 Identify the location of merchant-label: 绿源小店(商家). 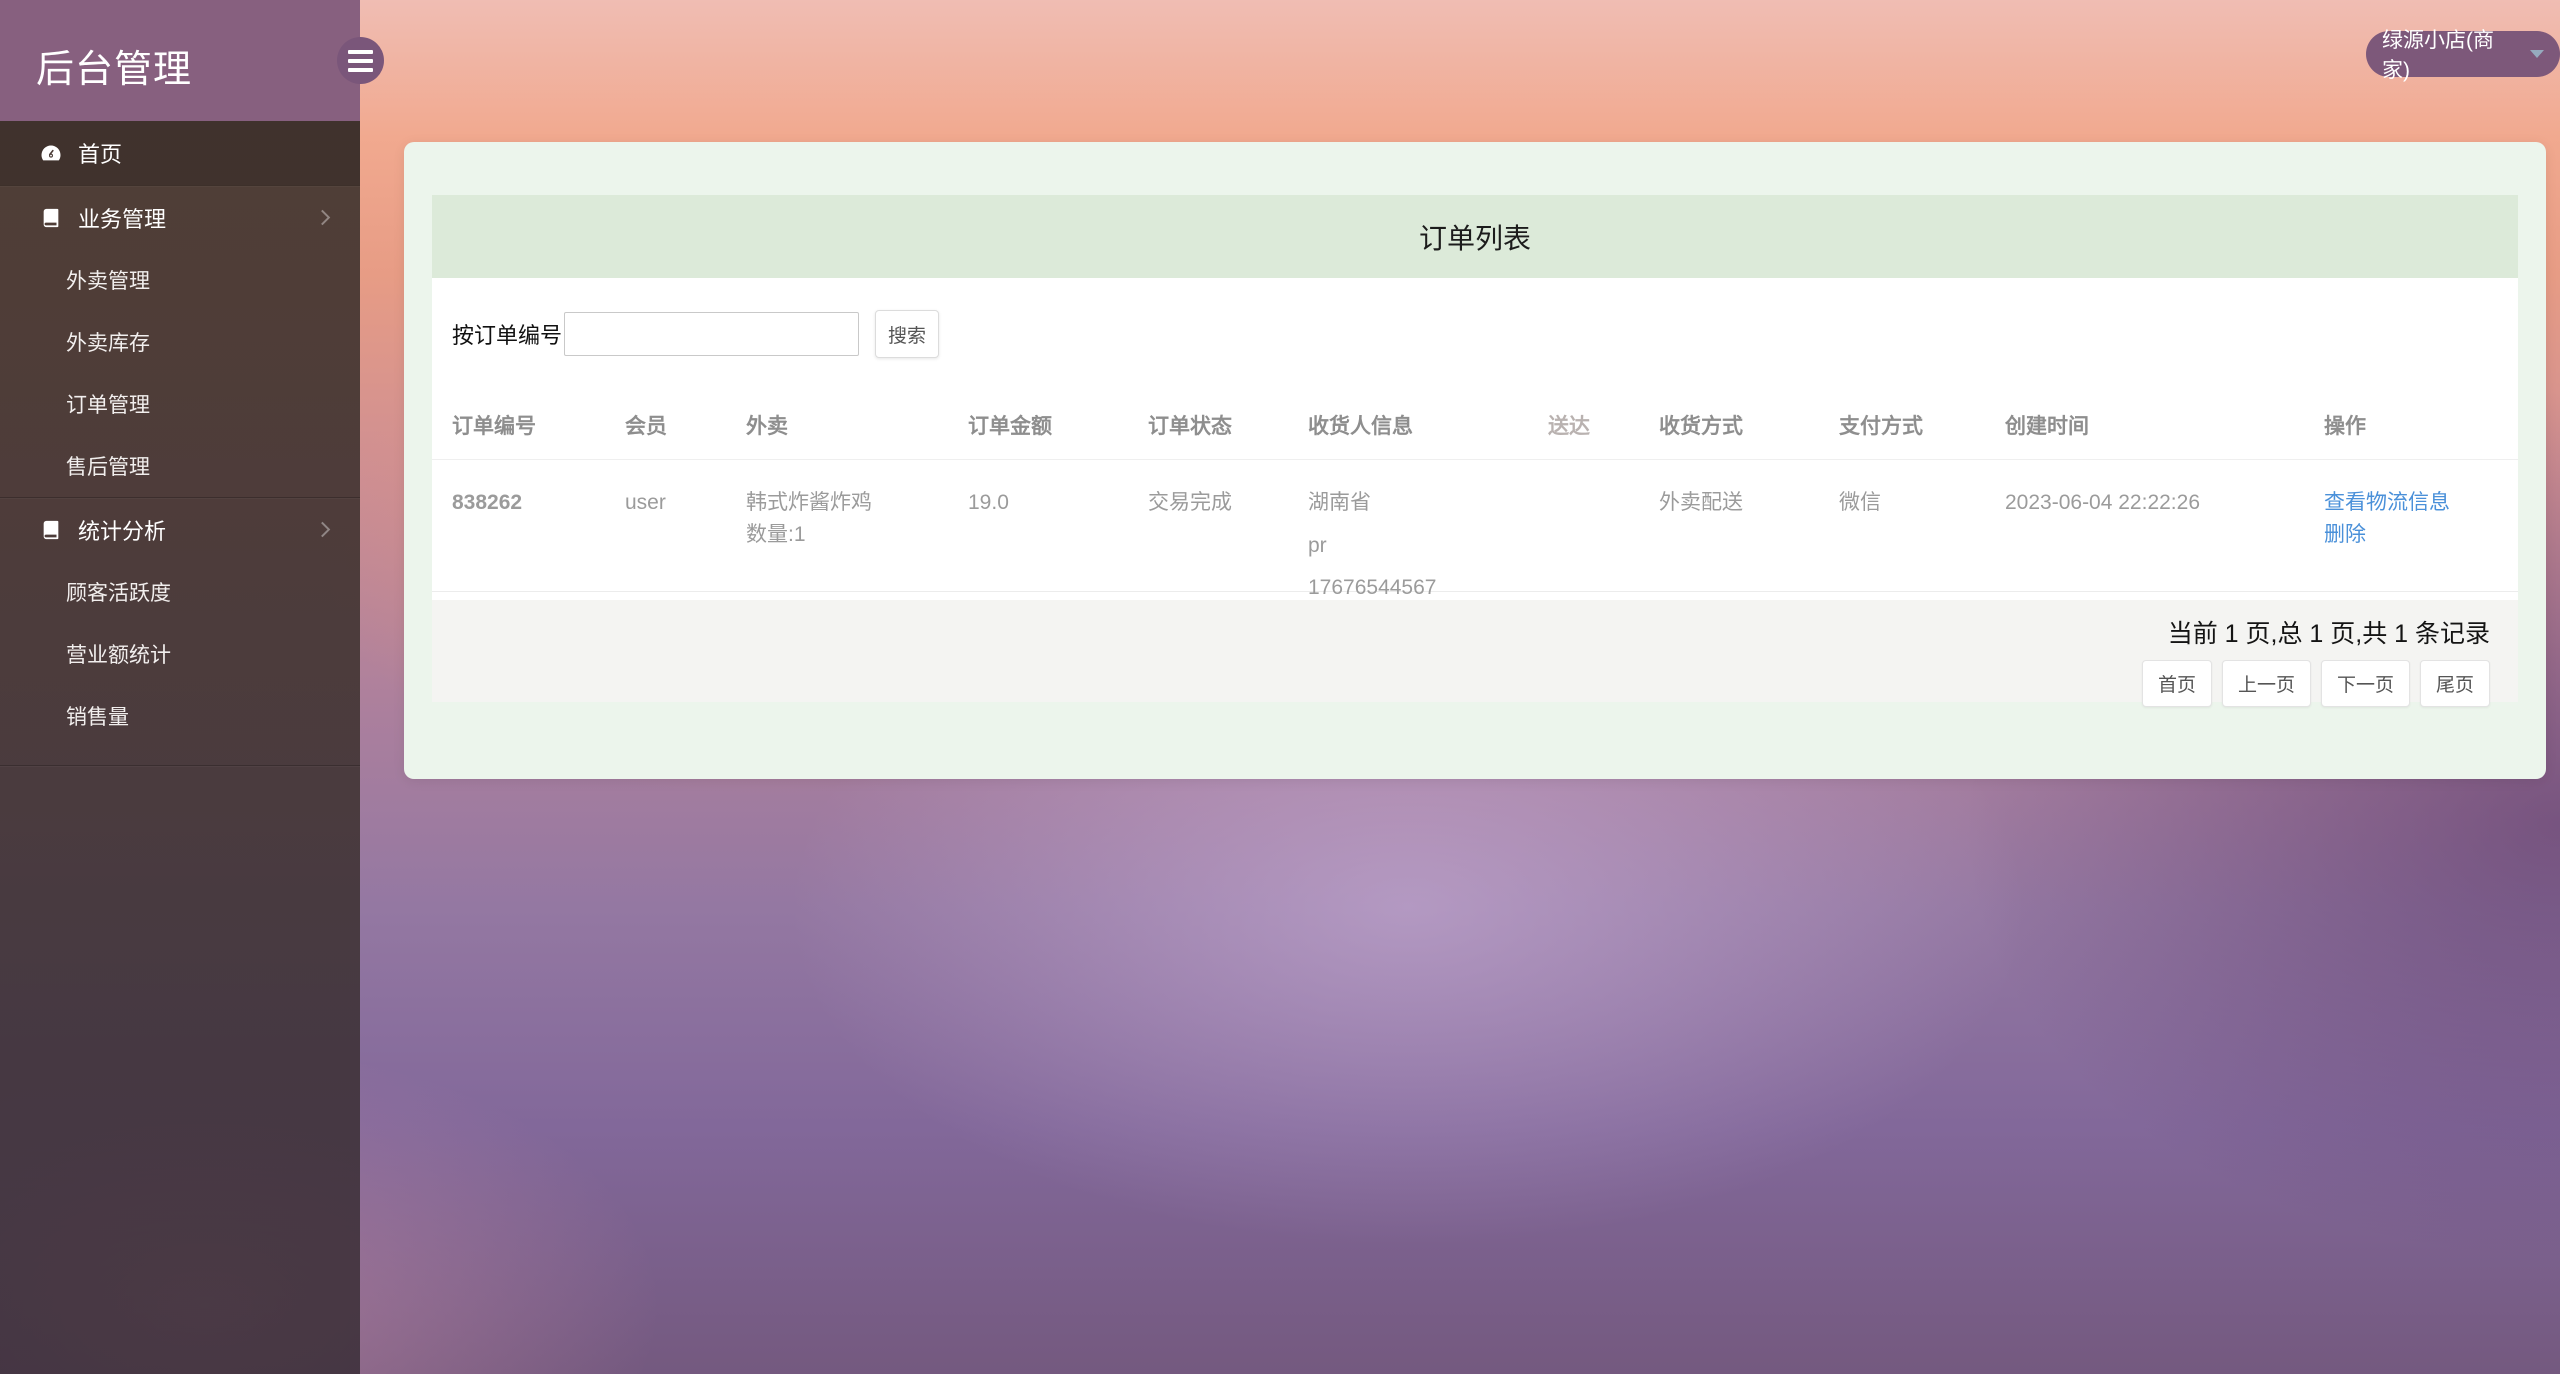
(2438, 55).